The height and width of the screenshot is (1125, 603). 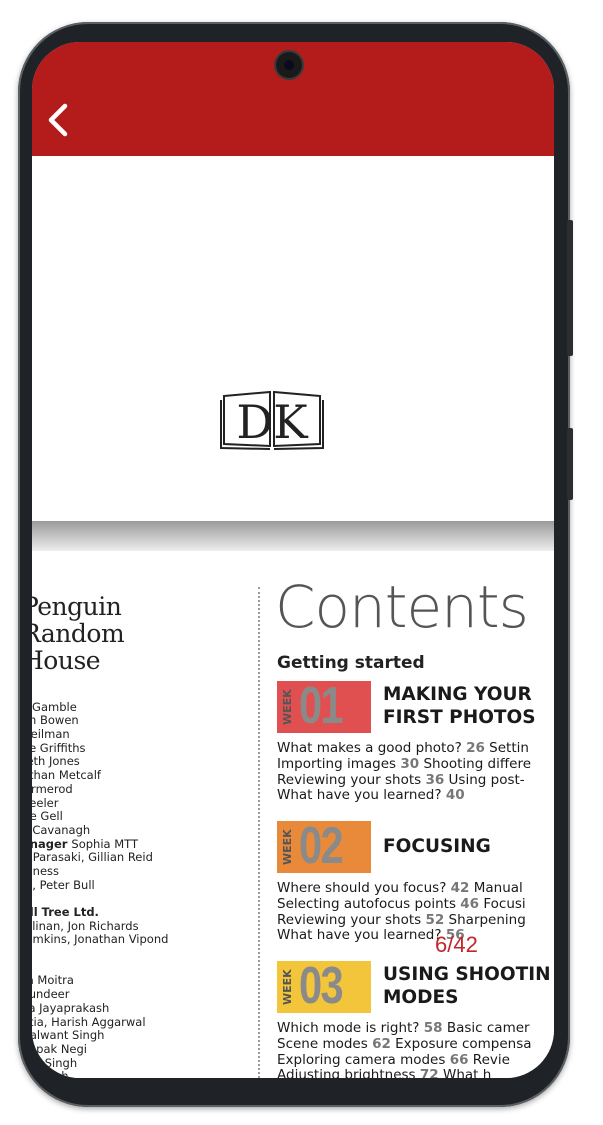 I want to click on topic-line: What makes a good photo? 26 Settin, so click(x=404, y=748).